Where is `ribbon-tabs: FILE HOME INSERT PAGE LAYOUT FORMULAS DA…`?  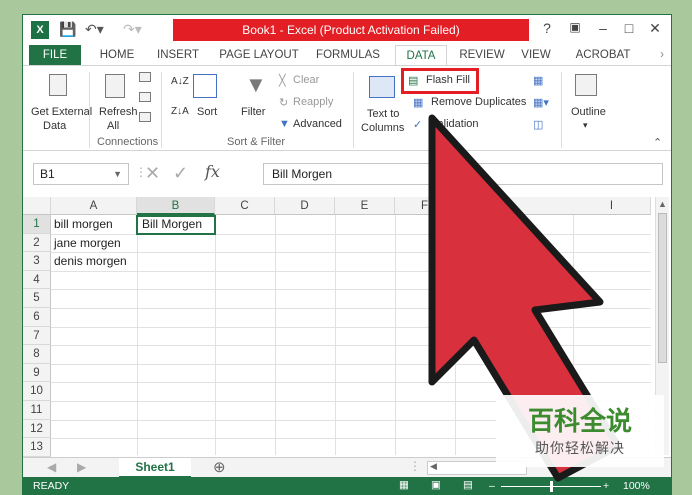 ribbon-tabs: FILE HOME INSERT PAGE LAYOUT FORMULAS DA… is located at coordinates (347, 55).